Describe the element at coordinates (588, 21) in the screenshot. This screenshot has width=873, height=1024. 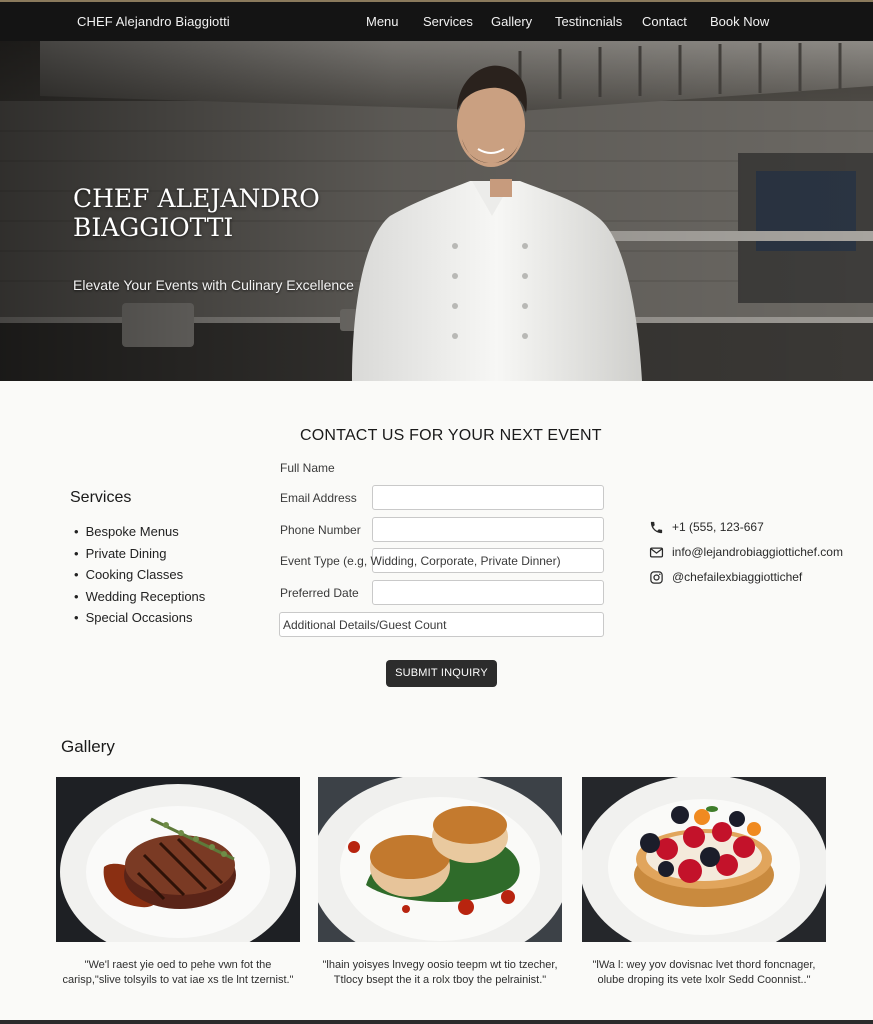
I see `nav-link-testimonials: Testincnials` at that location.